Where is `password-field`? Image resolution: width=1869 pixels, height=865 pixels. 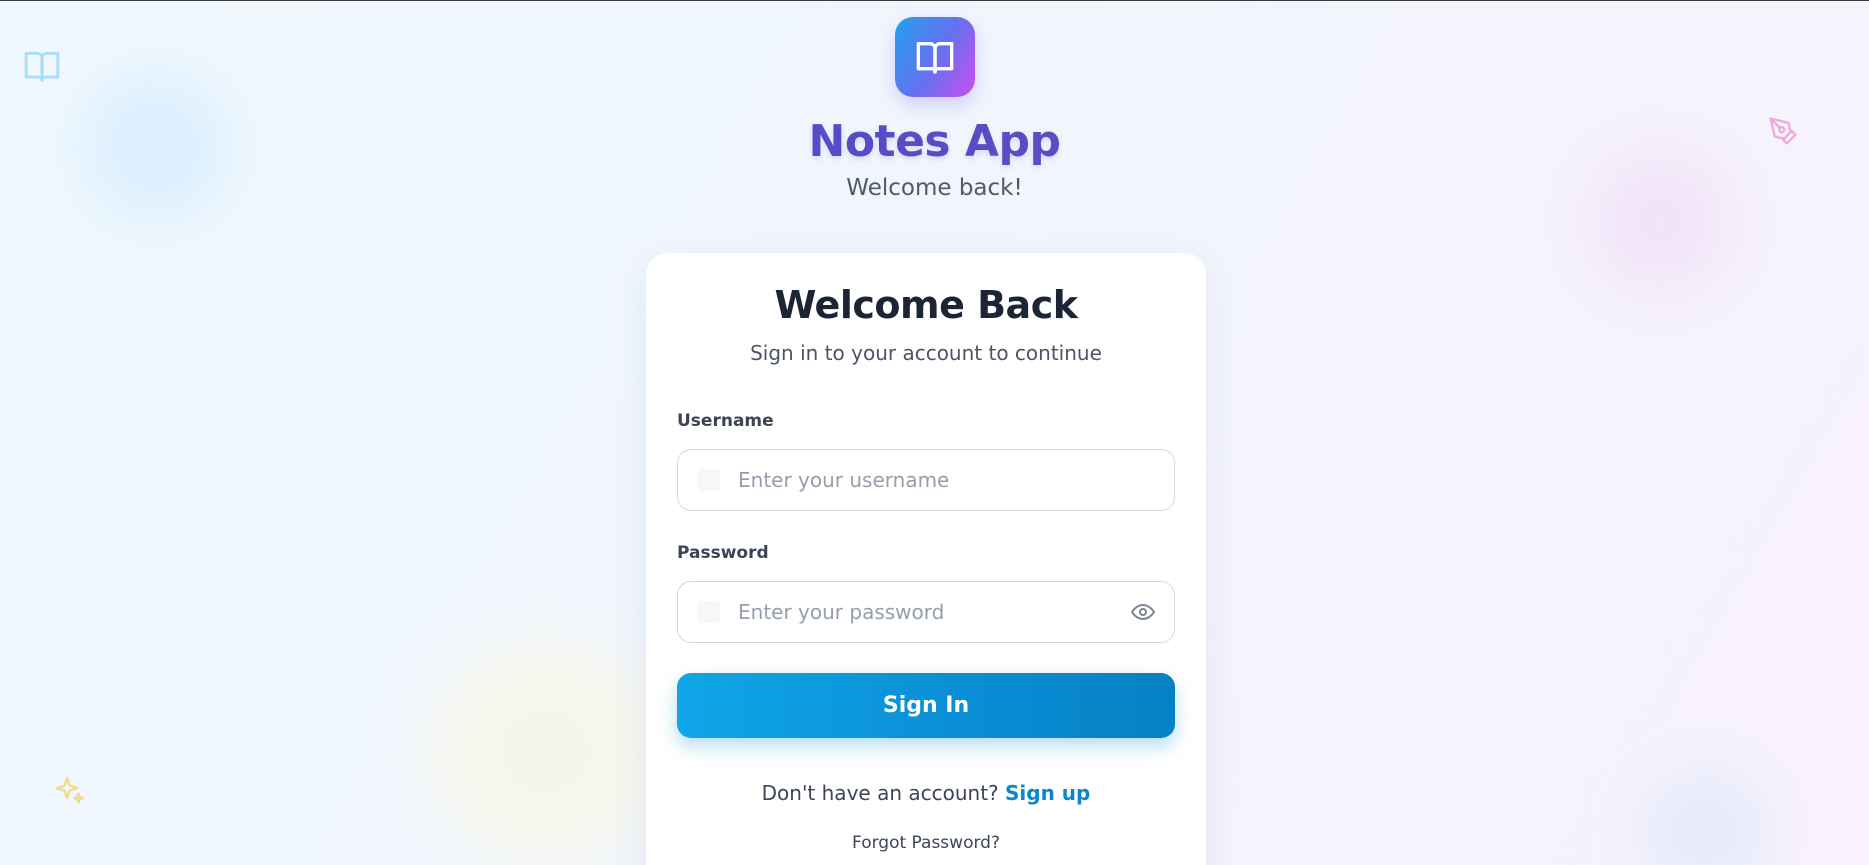 password-field is located at coordinates (926, 612).